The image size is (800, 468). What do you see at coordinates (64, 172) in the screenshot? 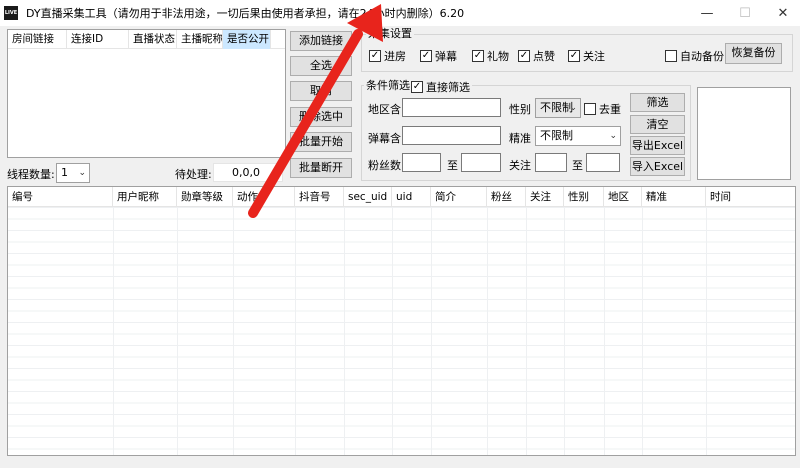
I see `thread-count-value: 1` at bounding box center [64, 172].